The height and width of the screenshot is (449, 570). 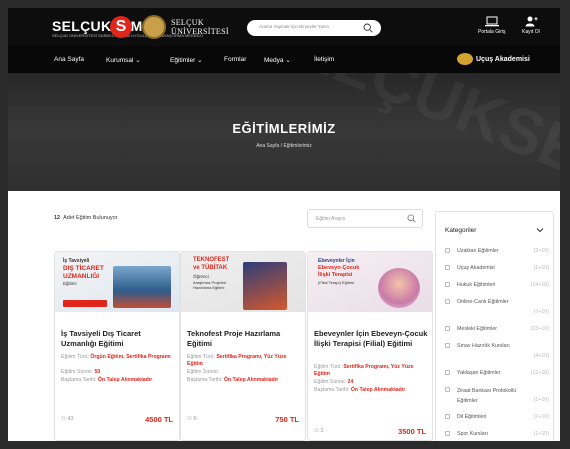 I want to click on register-label: Kayıt Ol, so click(x=531, y=32).